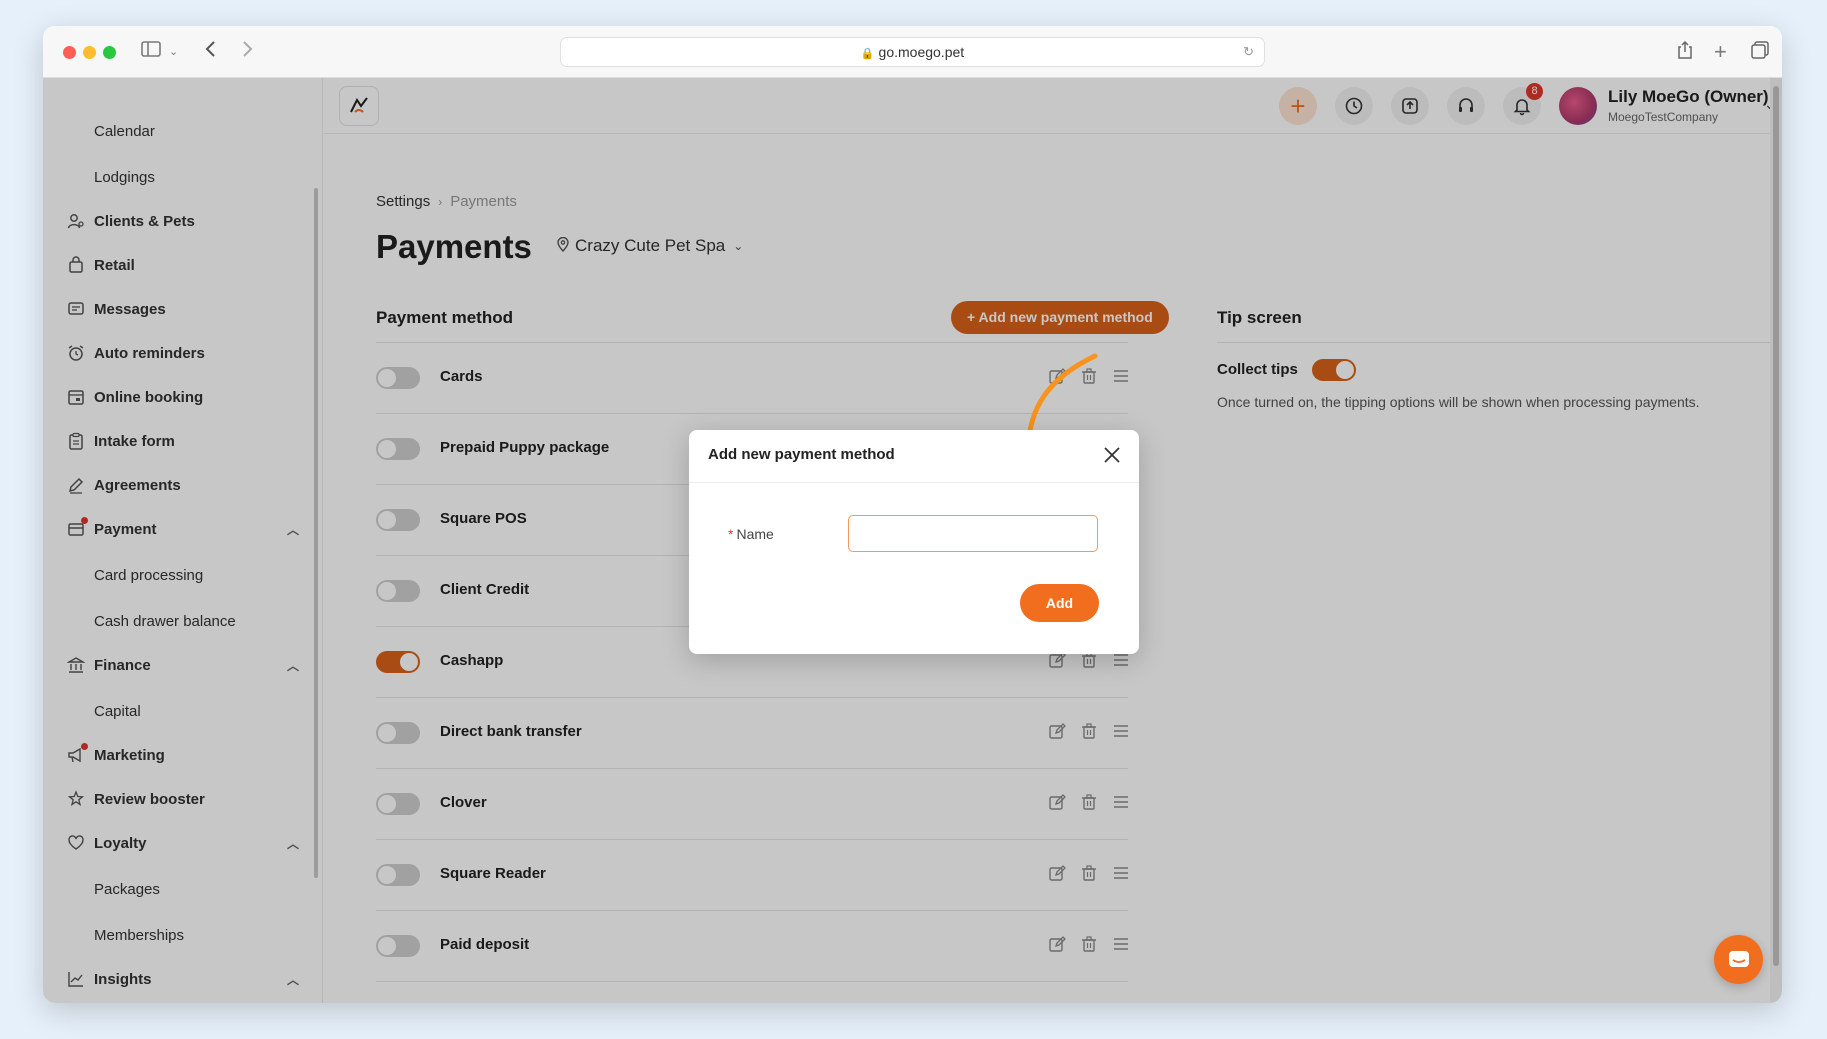  I want to click on chat-icon, so click(1738, 958).